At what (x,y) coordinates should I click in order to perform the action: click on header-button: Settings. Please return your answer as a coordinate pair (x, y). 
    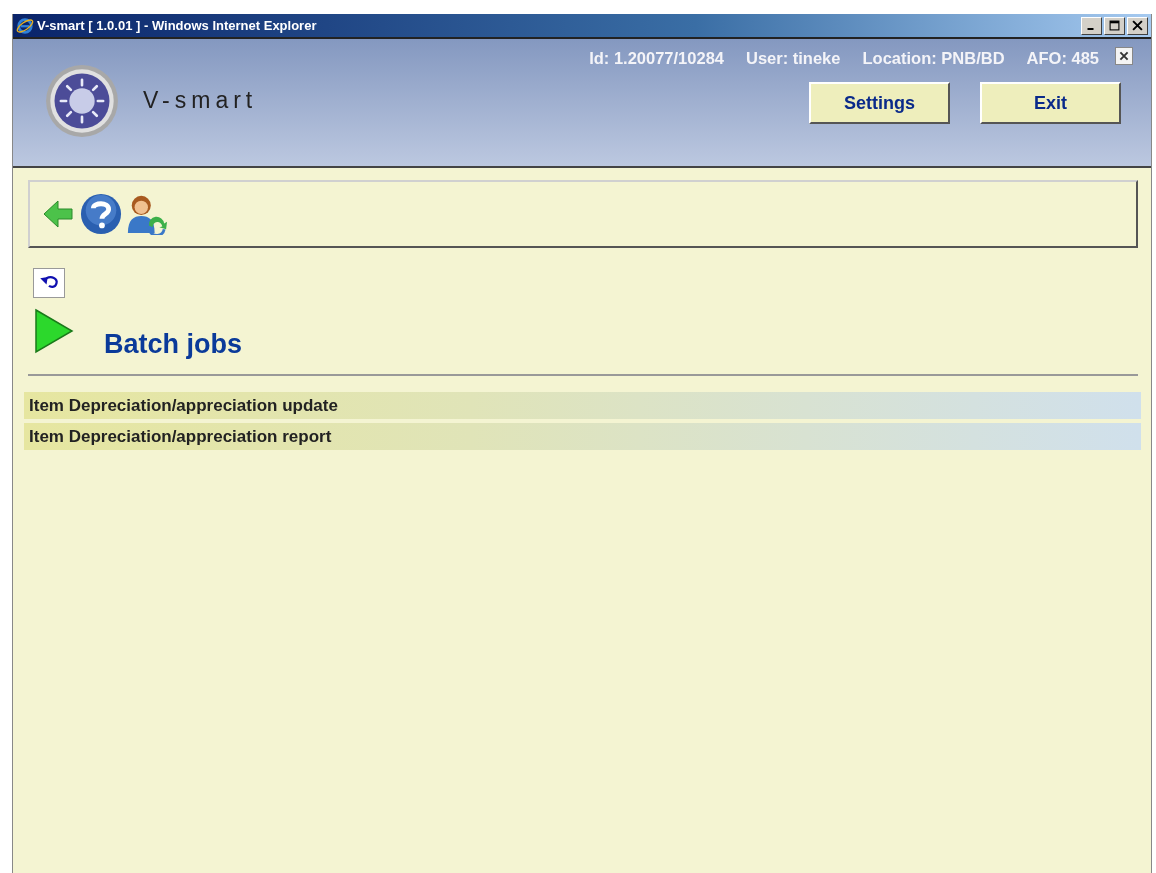
    Looking at the image, I should click on (879, 103).